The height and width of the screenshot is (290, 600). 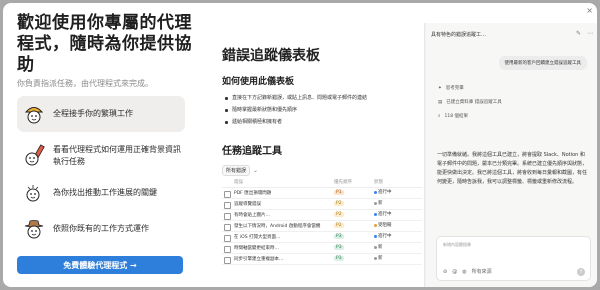 I want to click on search-icon: ⌕, so click(x=439, y=116).